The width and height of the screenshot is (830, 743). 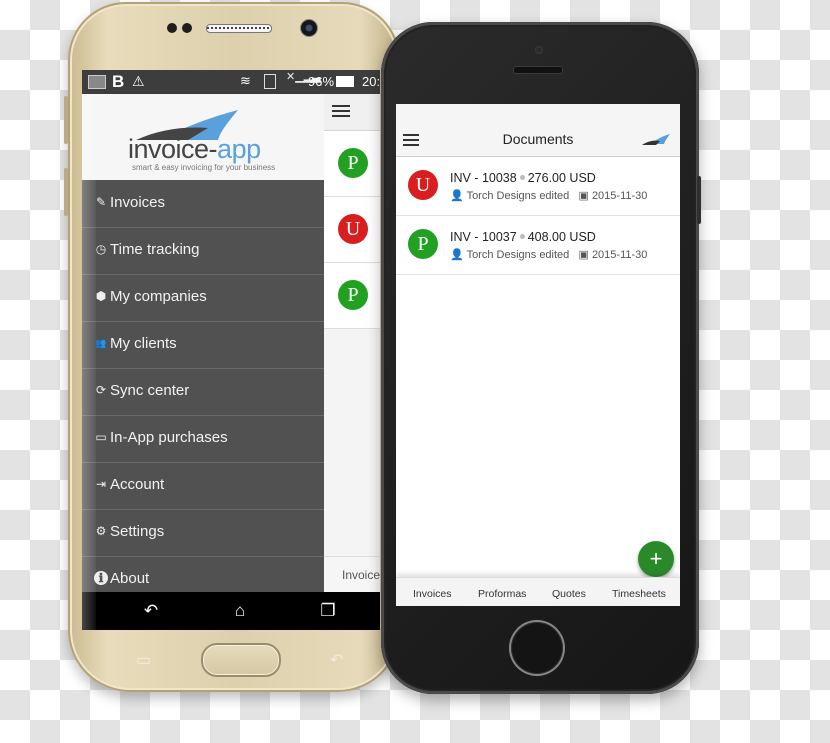 What do you see at coordinates (341, 106) in the screenshot?
I see `hamburger-menu-icon` at bounding box center [341, 106].